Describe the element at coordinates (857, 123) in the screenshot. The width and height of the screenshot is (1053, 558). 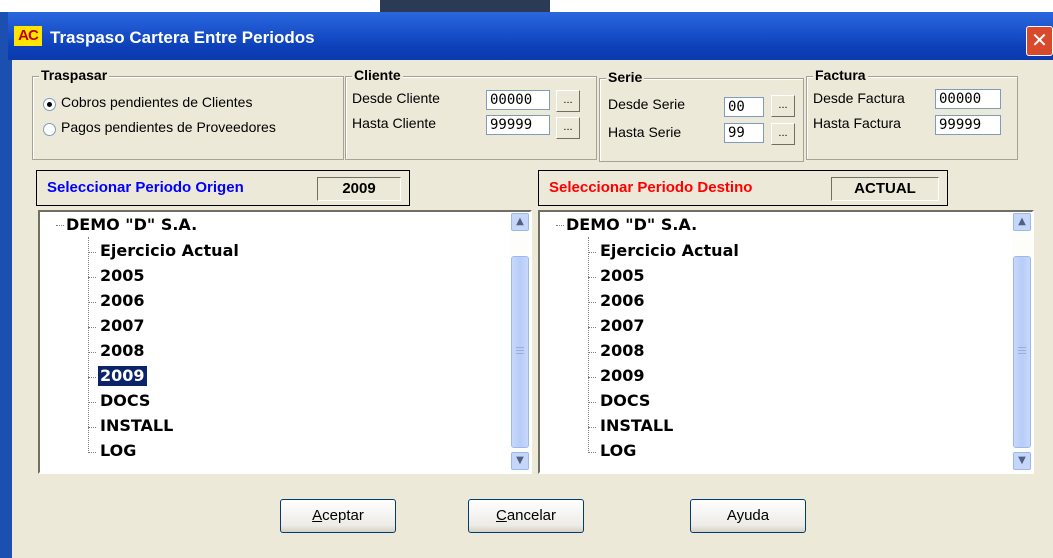
I see `hasta-factura-label: Hasta Factura` at that location.